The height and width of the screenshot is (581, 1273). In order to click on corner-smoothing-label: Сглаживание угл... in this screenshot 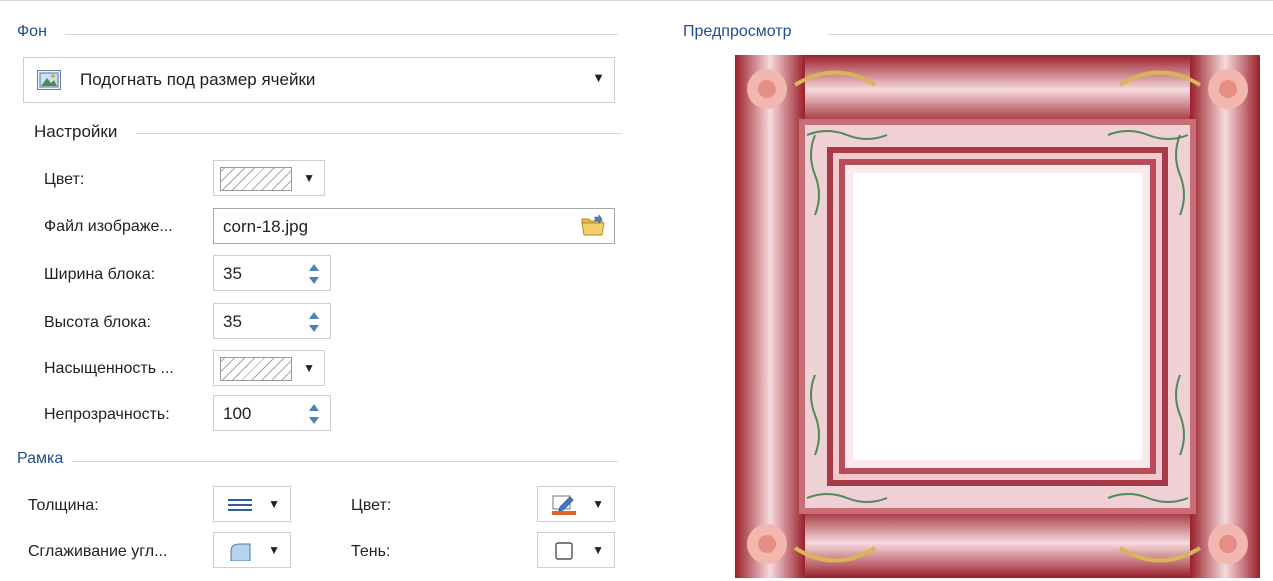, I will do `click(98, 551)`.